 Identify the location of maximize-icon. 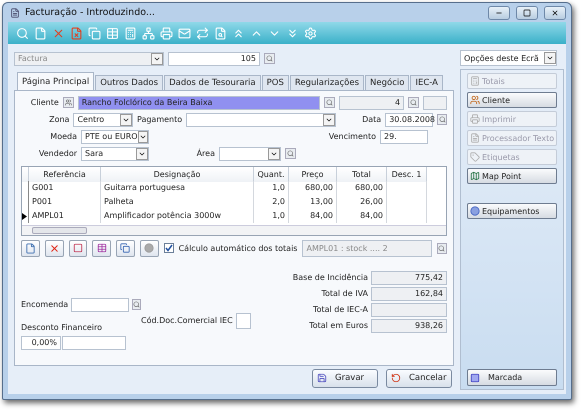
(527, 12).